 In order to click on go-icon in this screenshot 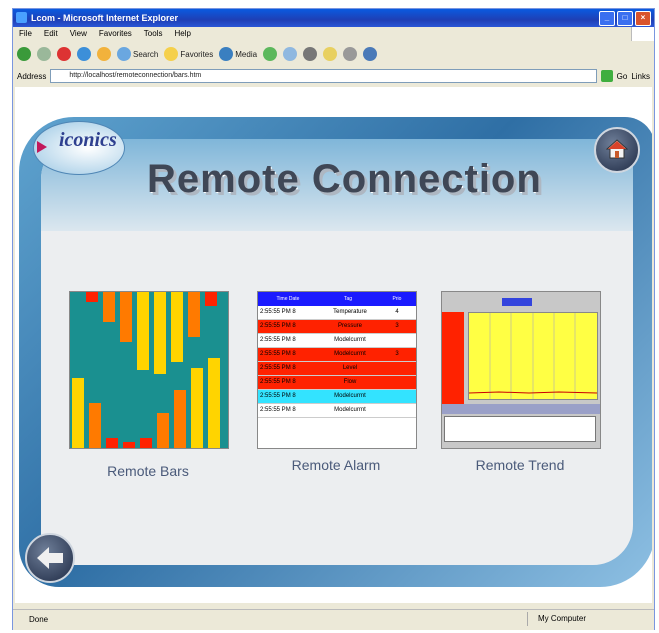, I will do `click(606, 76)`.